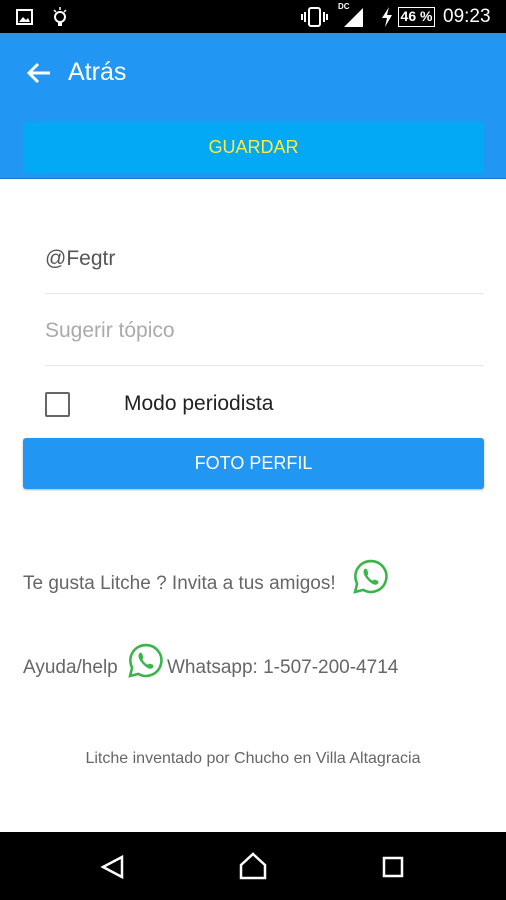 The width and height of the screenshot is (506, 900). Describe the element at coordinates (60, 16) in the screenshot. I see `lightbulb-icon` at that location.